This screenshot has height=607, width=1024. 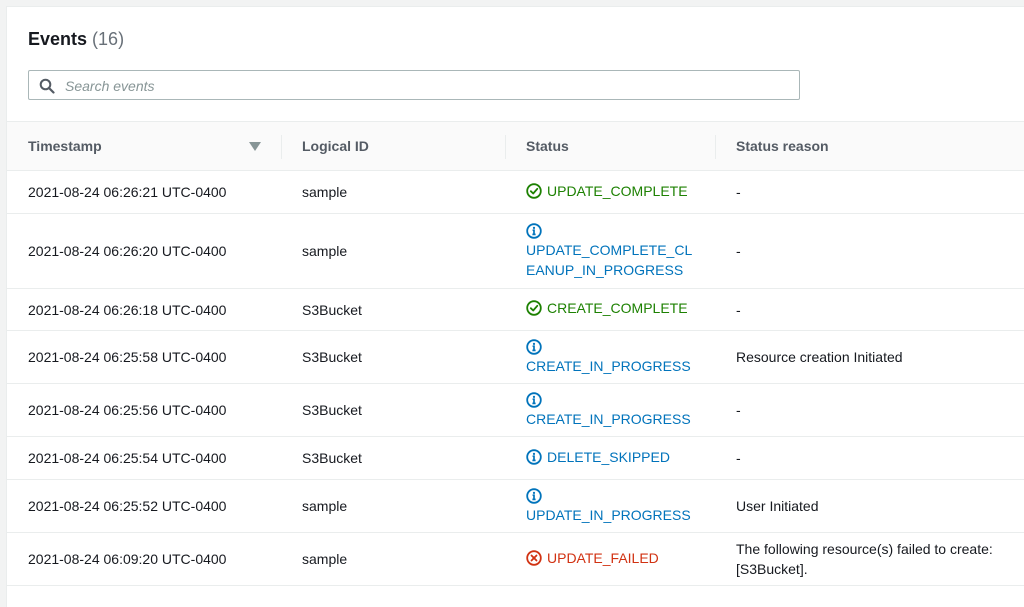 What do you see at coordinates (605, 269) in the screenshot?
I see `status-text-continued: EANUP_IN_PROGRESS` at bounding box center [605, 269].